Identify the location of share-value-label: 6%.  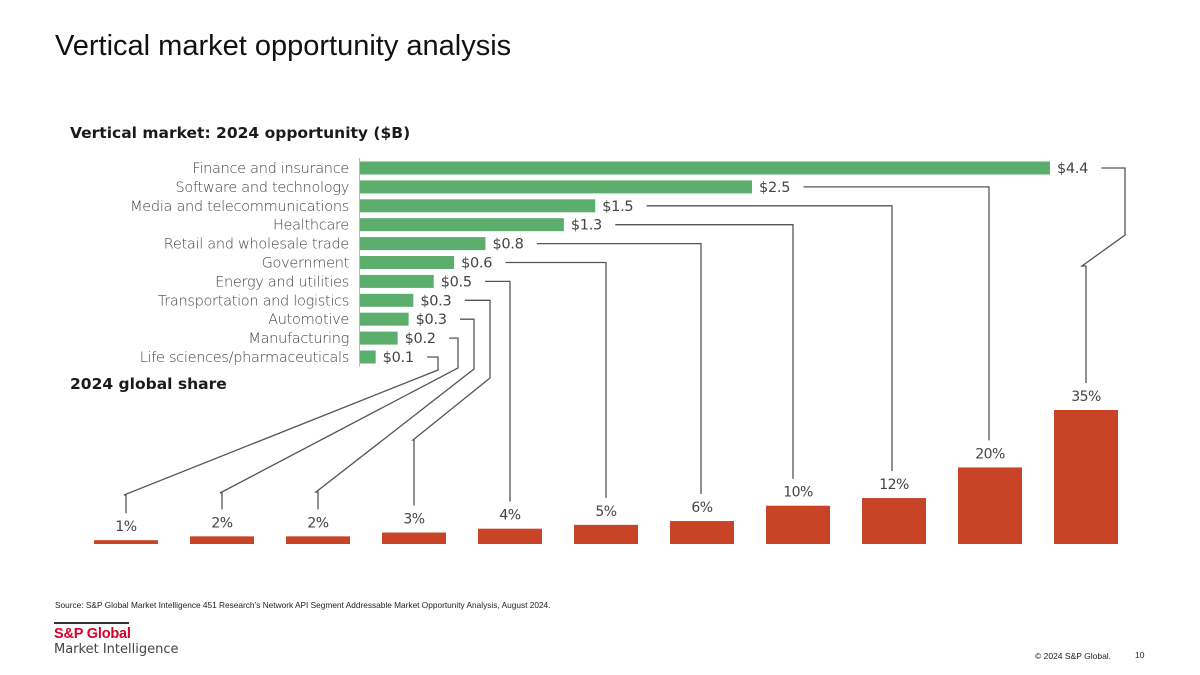
(701, 508).